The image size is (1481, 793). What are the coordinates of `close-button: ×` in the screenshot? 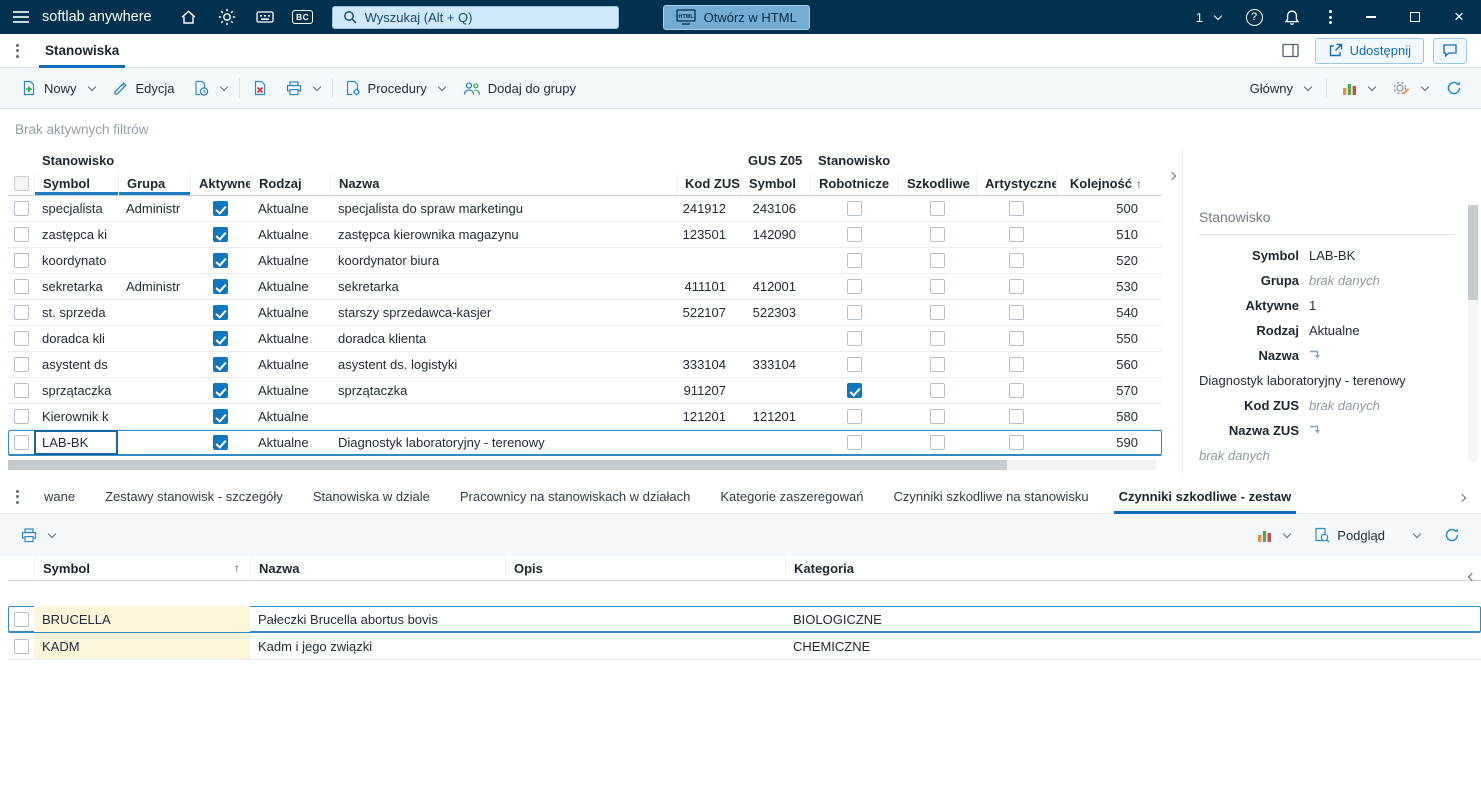 It's located at (1459, 17).